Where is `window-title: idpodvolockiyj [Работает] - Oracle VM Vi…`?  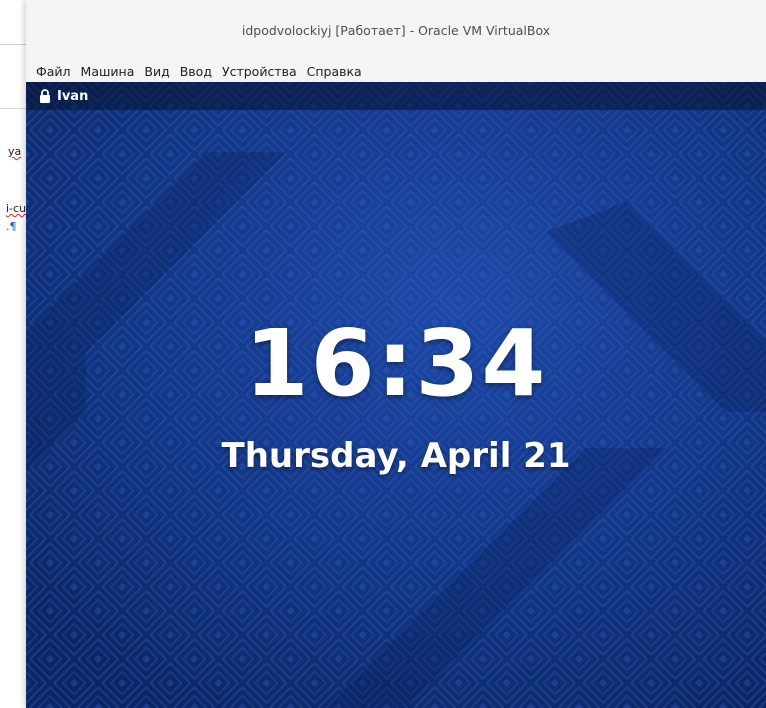
window-title: idpodvolockiyj [Работает] - Oracle VM Vi… is located at coordinates (396, 30).